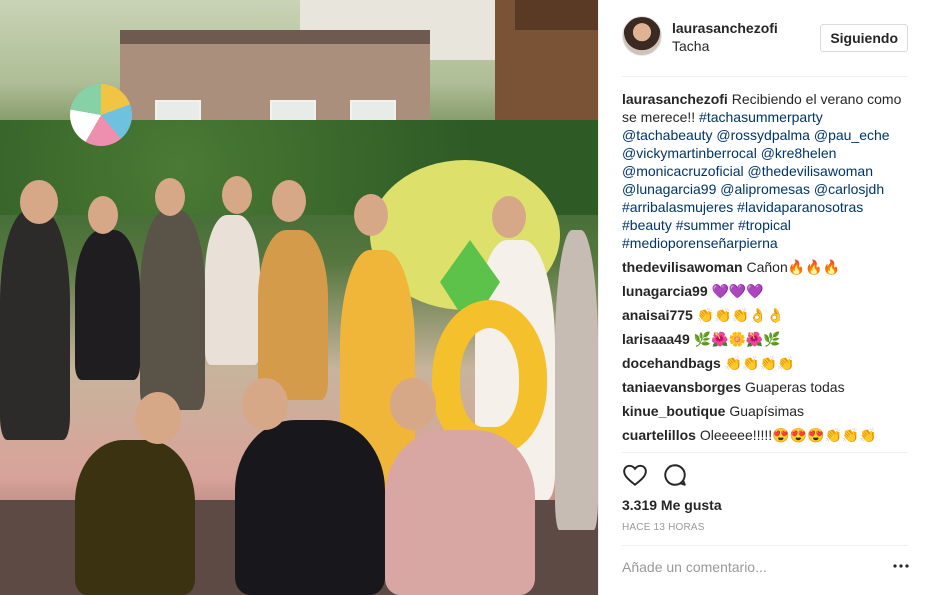  Describe the element at coordinates (788, 435) in the screenshot. I see `comment-text: Oleeeee!!!!!😍😍😍👏👏👏` at that location.